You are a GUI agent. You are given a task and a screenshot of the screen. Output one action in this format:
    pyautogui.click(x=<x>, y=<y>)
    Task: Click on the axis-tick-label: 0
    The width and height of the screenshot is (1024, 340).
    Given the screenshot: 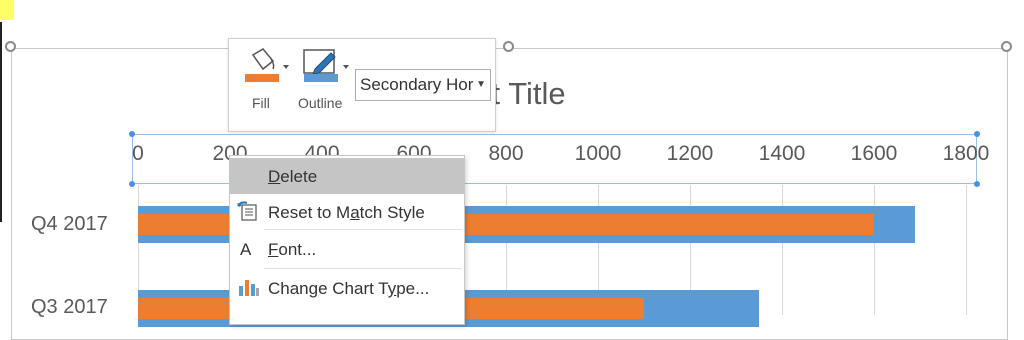 What is the action you would take?
    pyautogui.click(x=138, y=153)
    